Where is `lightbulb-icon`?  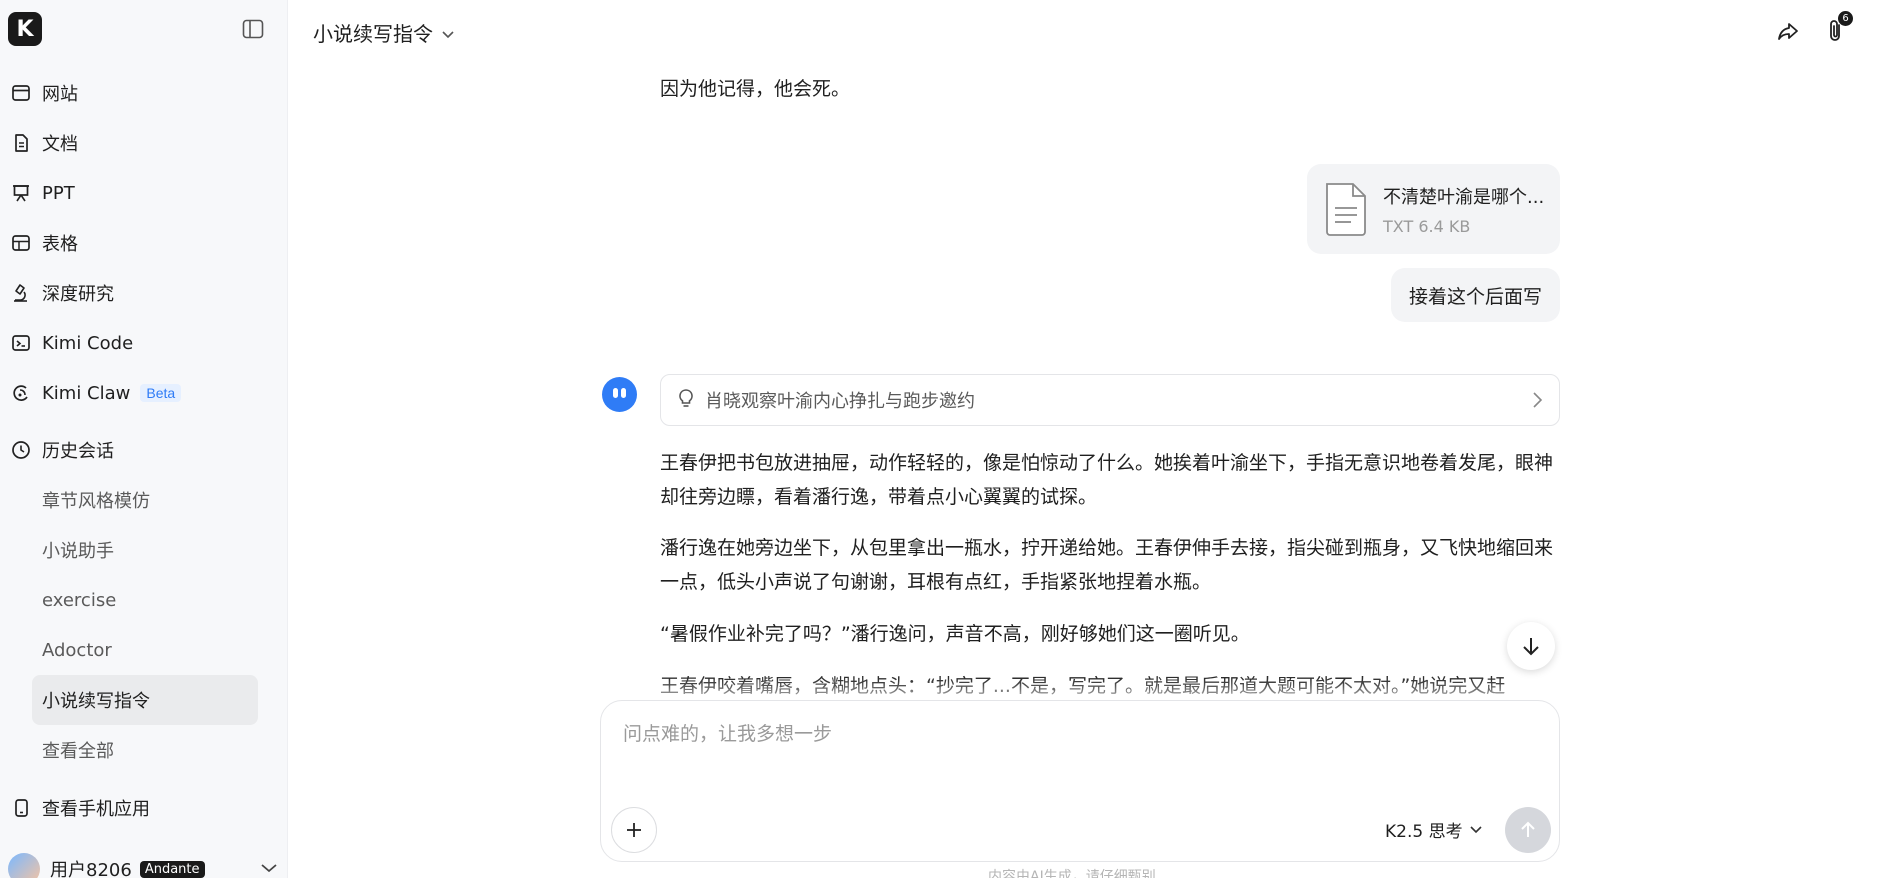 lightbulb-icon is located at coordinates (686, 400).